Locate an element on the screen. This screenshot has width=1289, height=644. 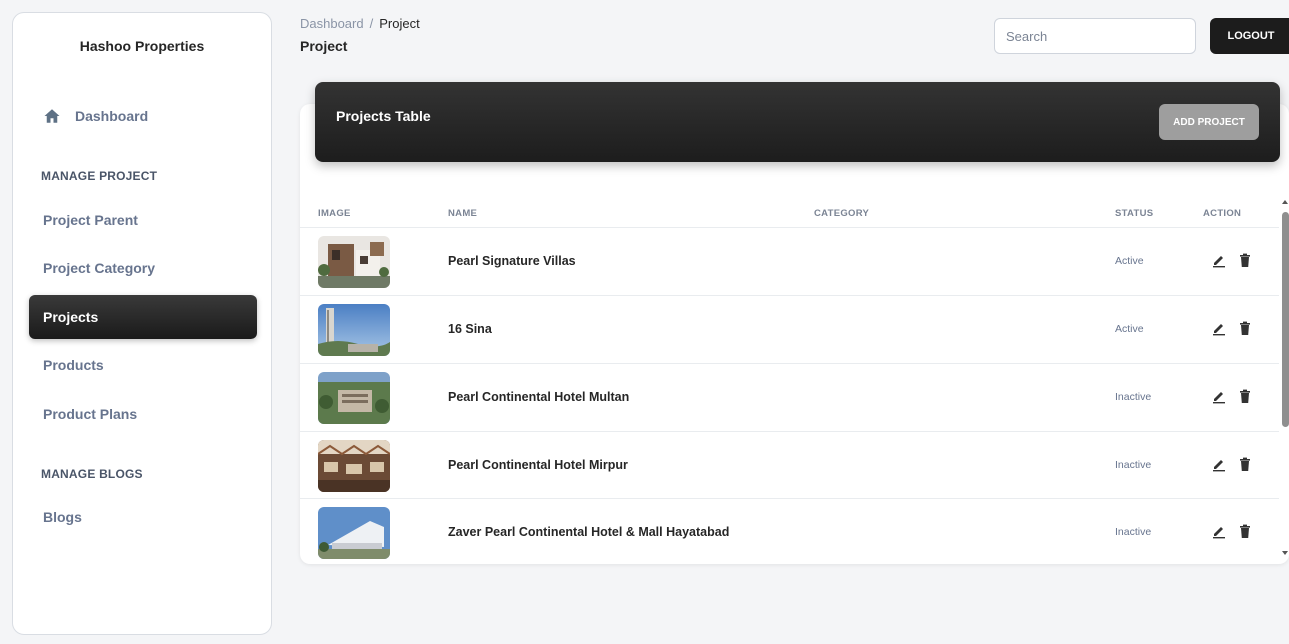
table-scrollbar is located at coordinates (1285, 377).